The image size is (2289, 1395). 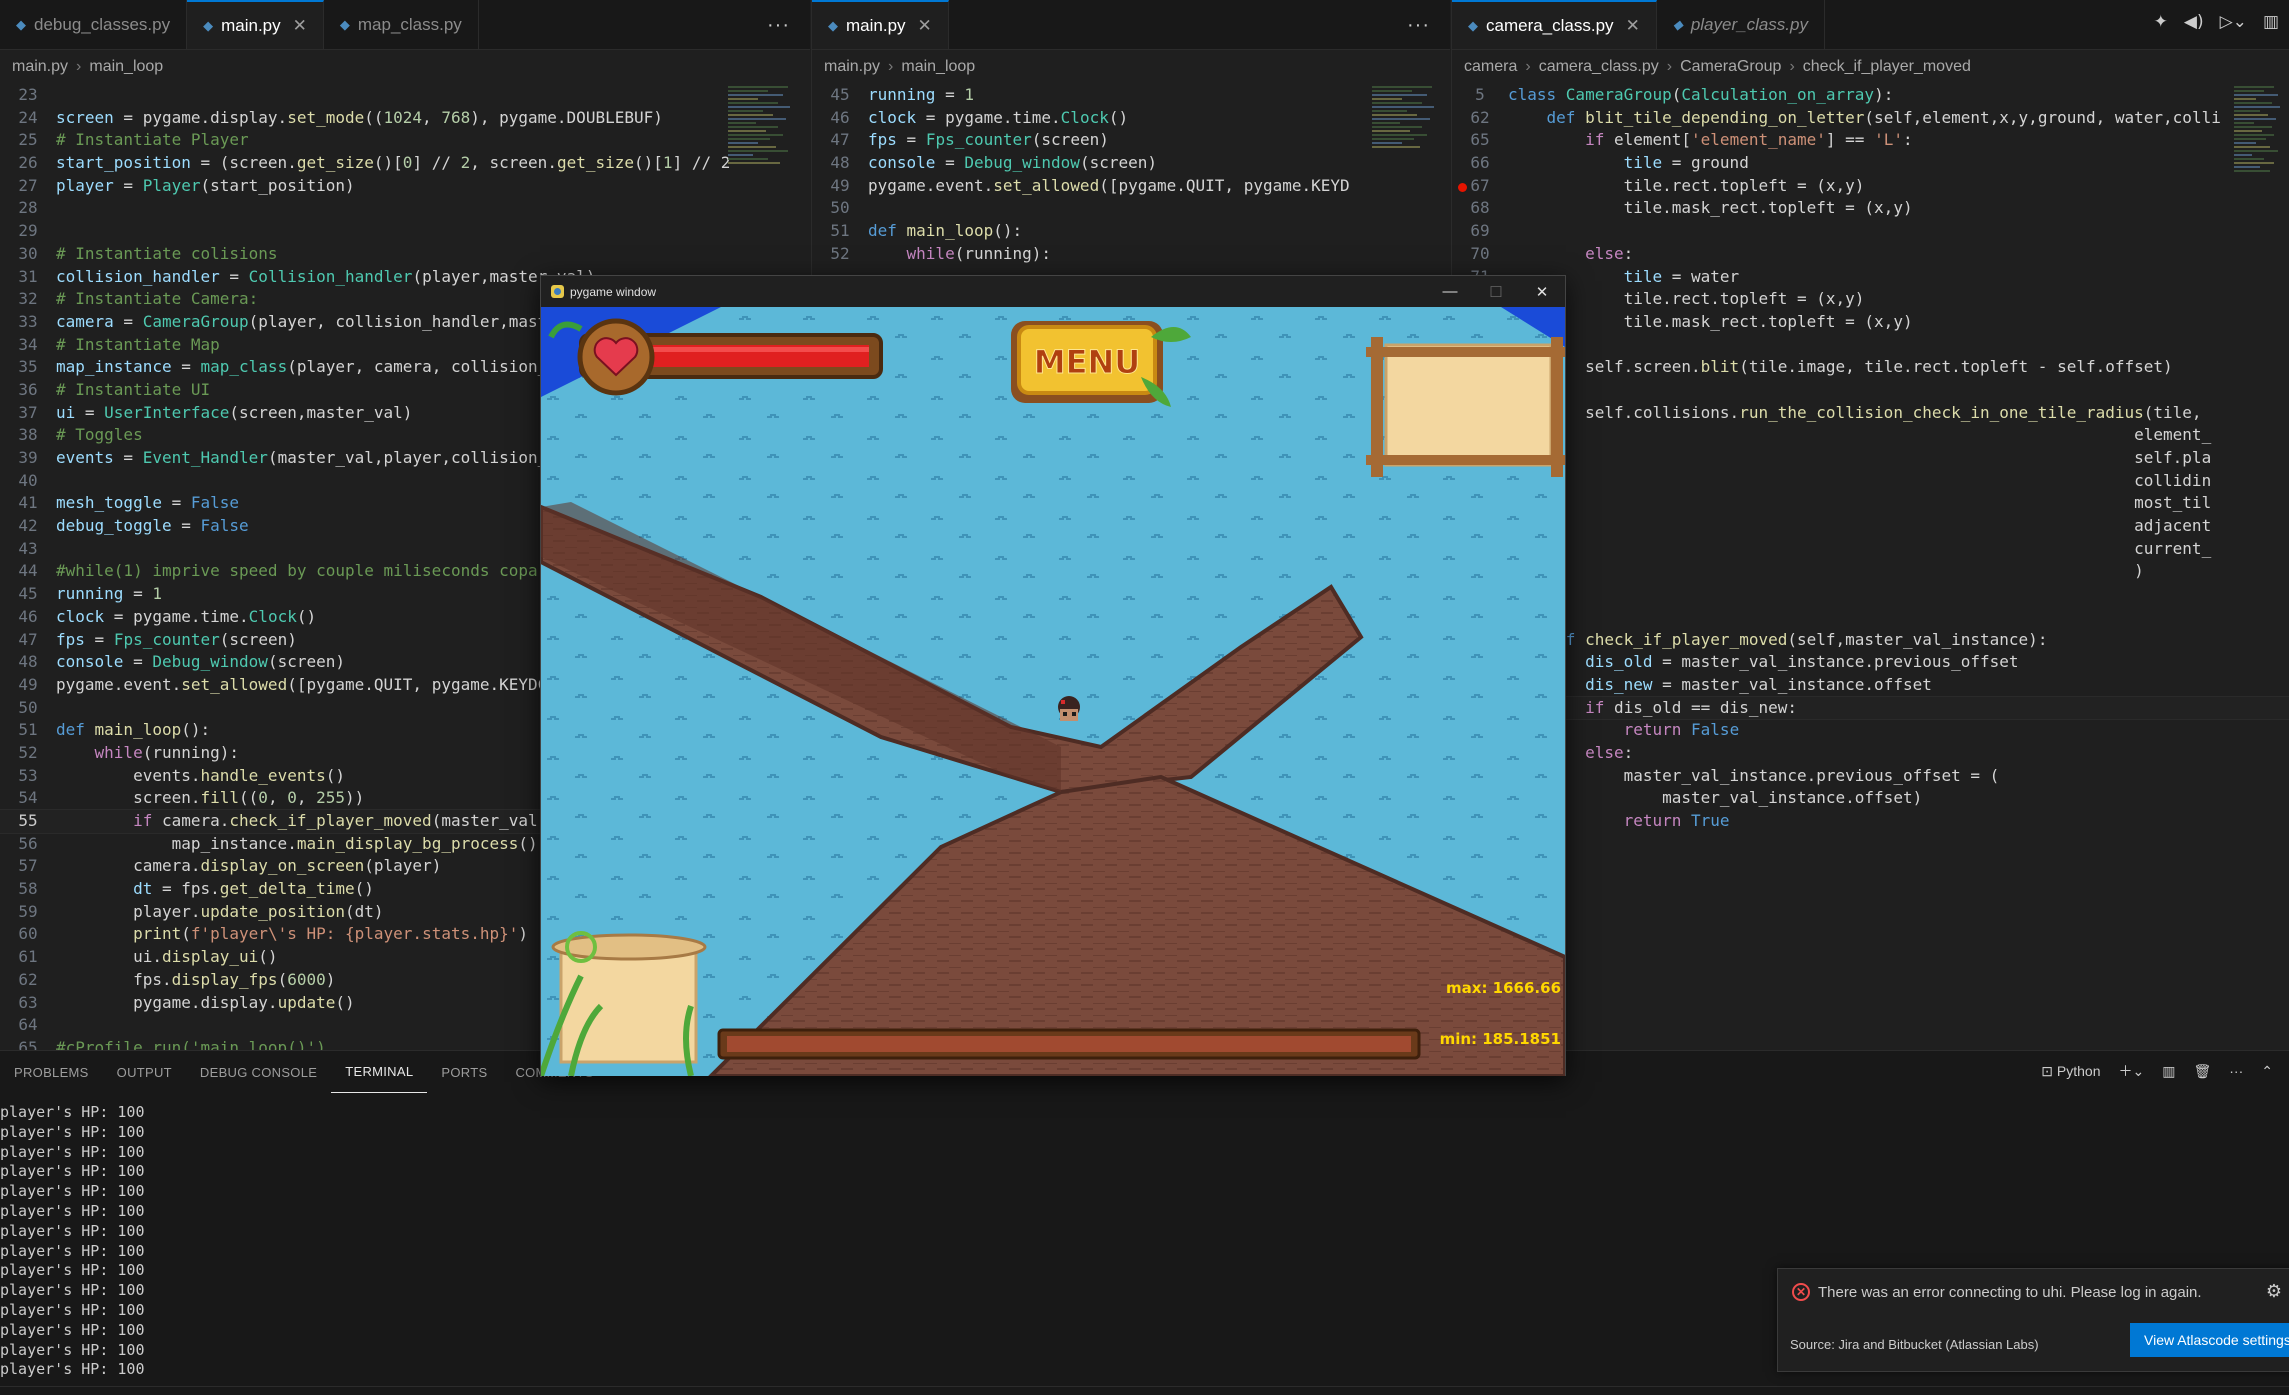 What do you see at coordinates (2274, 1291) in the screenshot?
I see `gear-icon: ⚙` at bounding box center [2274, 1291].